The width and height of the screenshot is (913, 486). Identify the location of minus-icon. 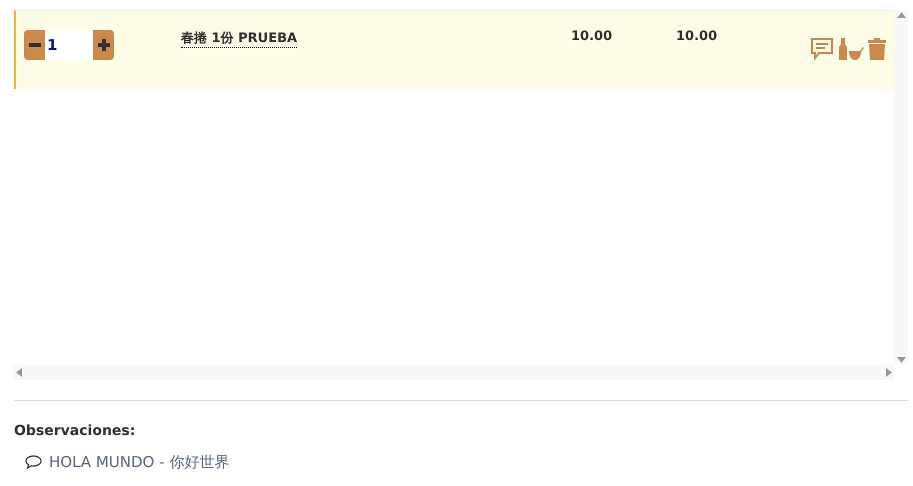
(34, 45).